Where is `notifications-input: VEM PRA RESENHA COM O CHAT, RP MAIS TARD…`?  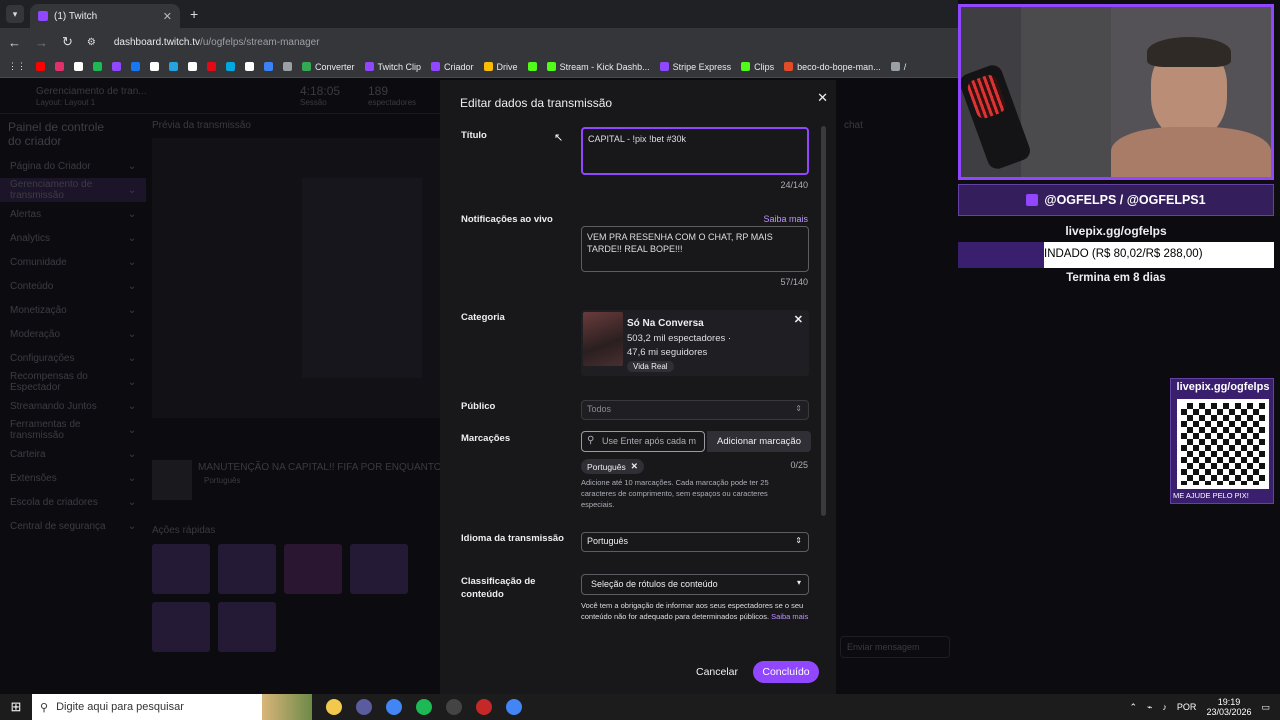 notifications-input: VEM PRA RESENHA COM O CHAT, RP MAIS TARD… is located at coordinates (695, 249).